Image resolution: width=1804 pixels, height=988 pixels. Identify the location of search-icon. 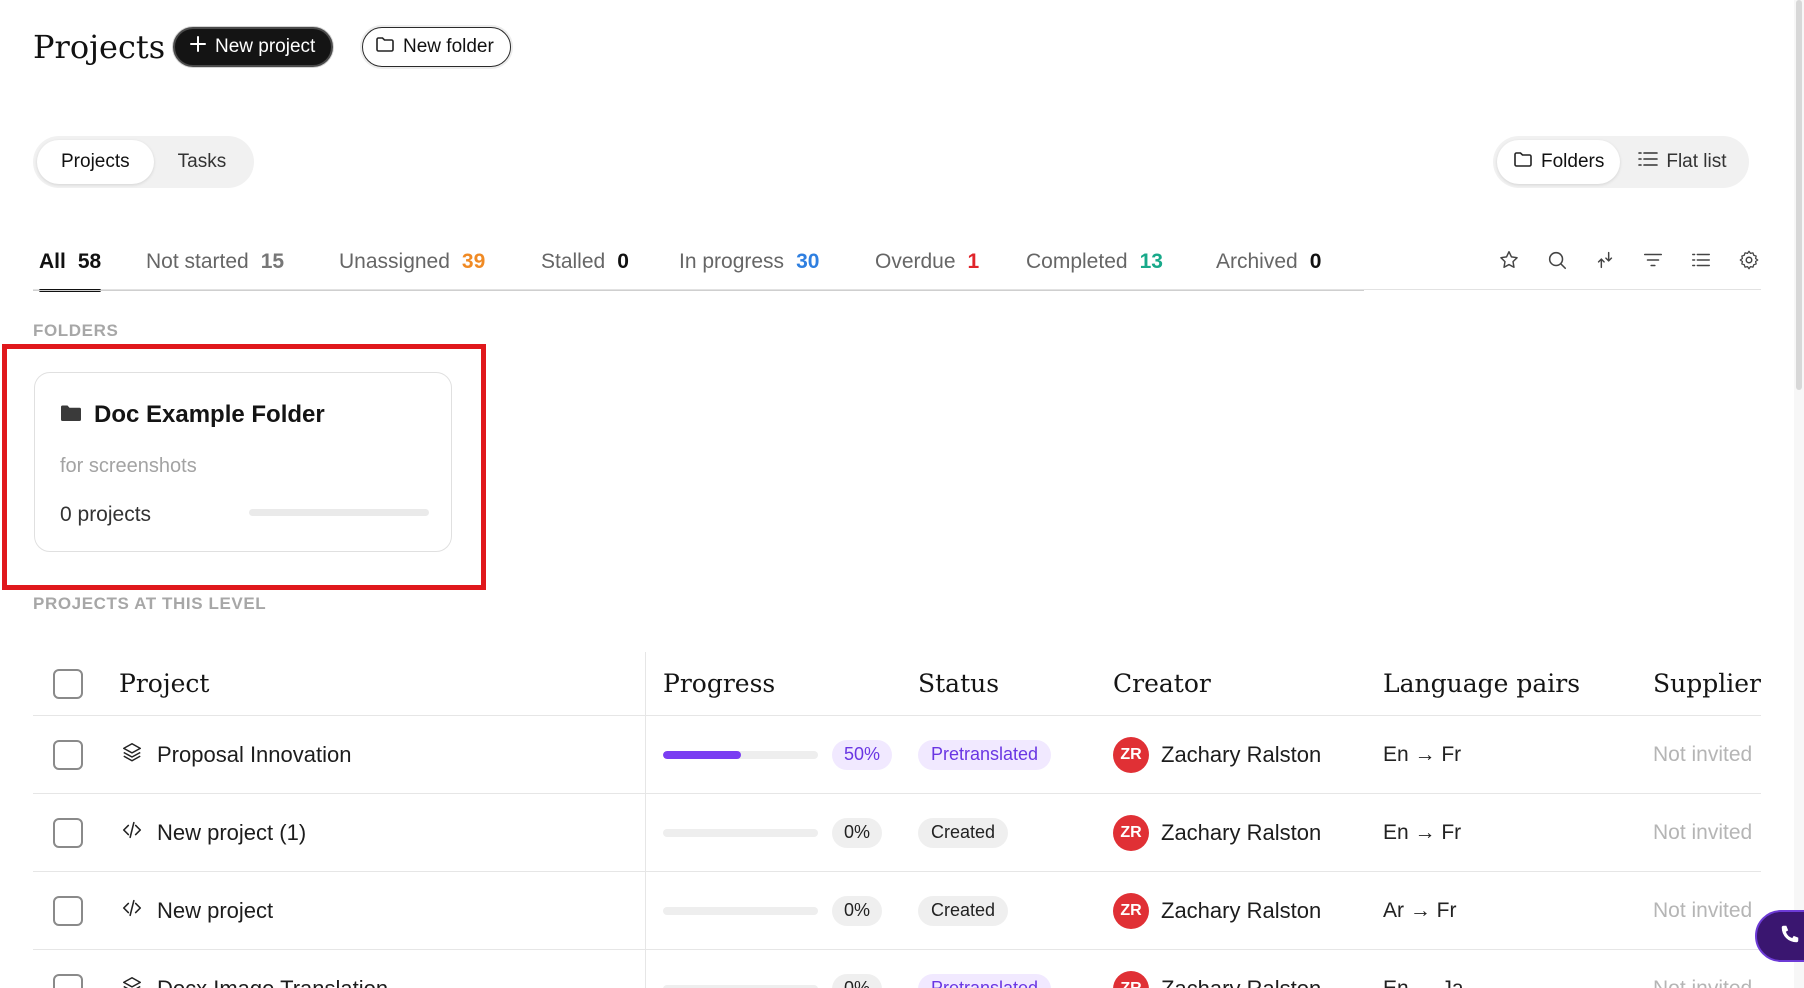
(1557, 260).